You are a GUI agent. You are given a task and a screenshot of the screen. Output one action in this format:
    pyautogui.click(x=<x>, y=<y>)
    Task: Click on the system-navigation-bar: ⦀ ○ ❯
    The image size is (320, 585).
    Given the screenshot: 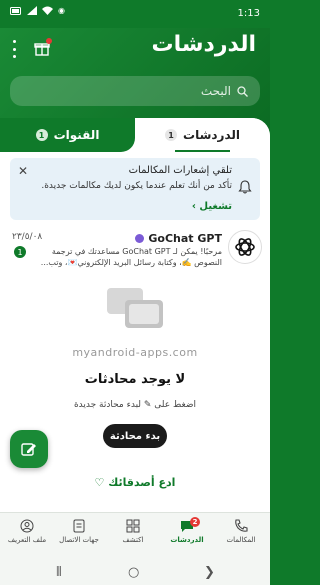 What is the action you would take?
    pyautogui.click(x=135, y=572)
    